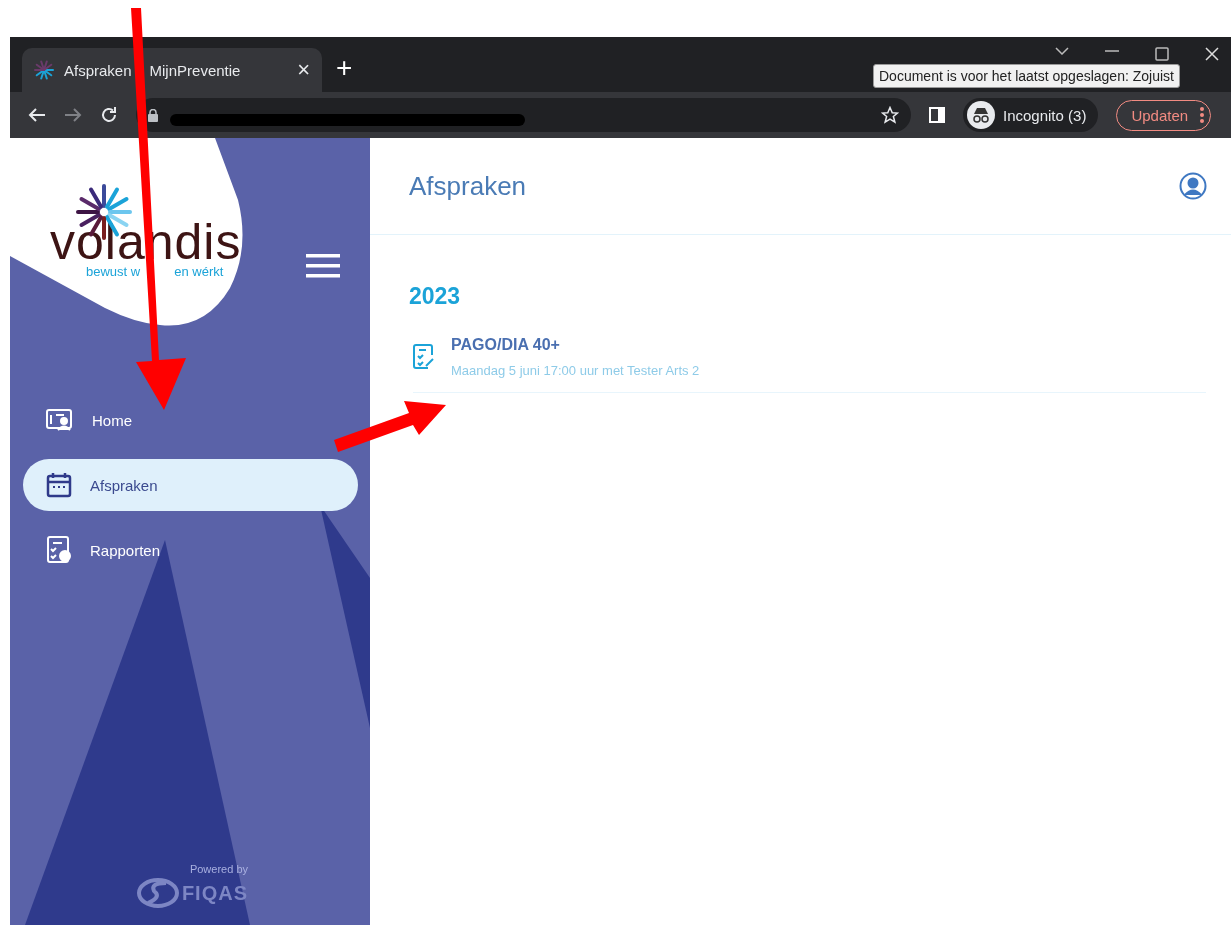  Describe the element at coordinates (937, 115) in the screenshot. I see `side-panel-icon` at that location.